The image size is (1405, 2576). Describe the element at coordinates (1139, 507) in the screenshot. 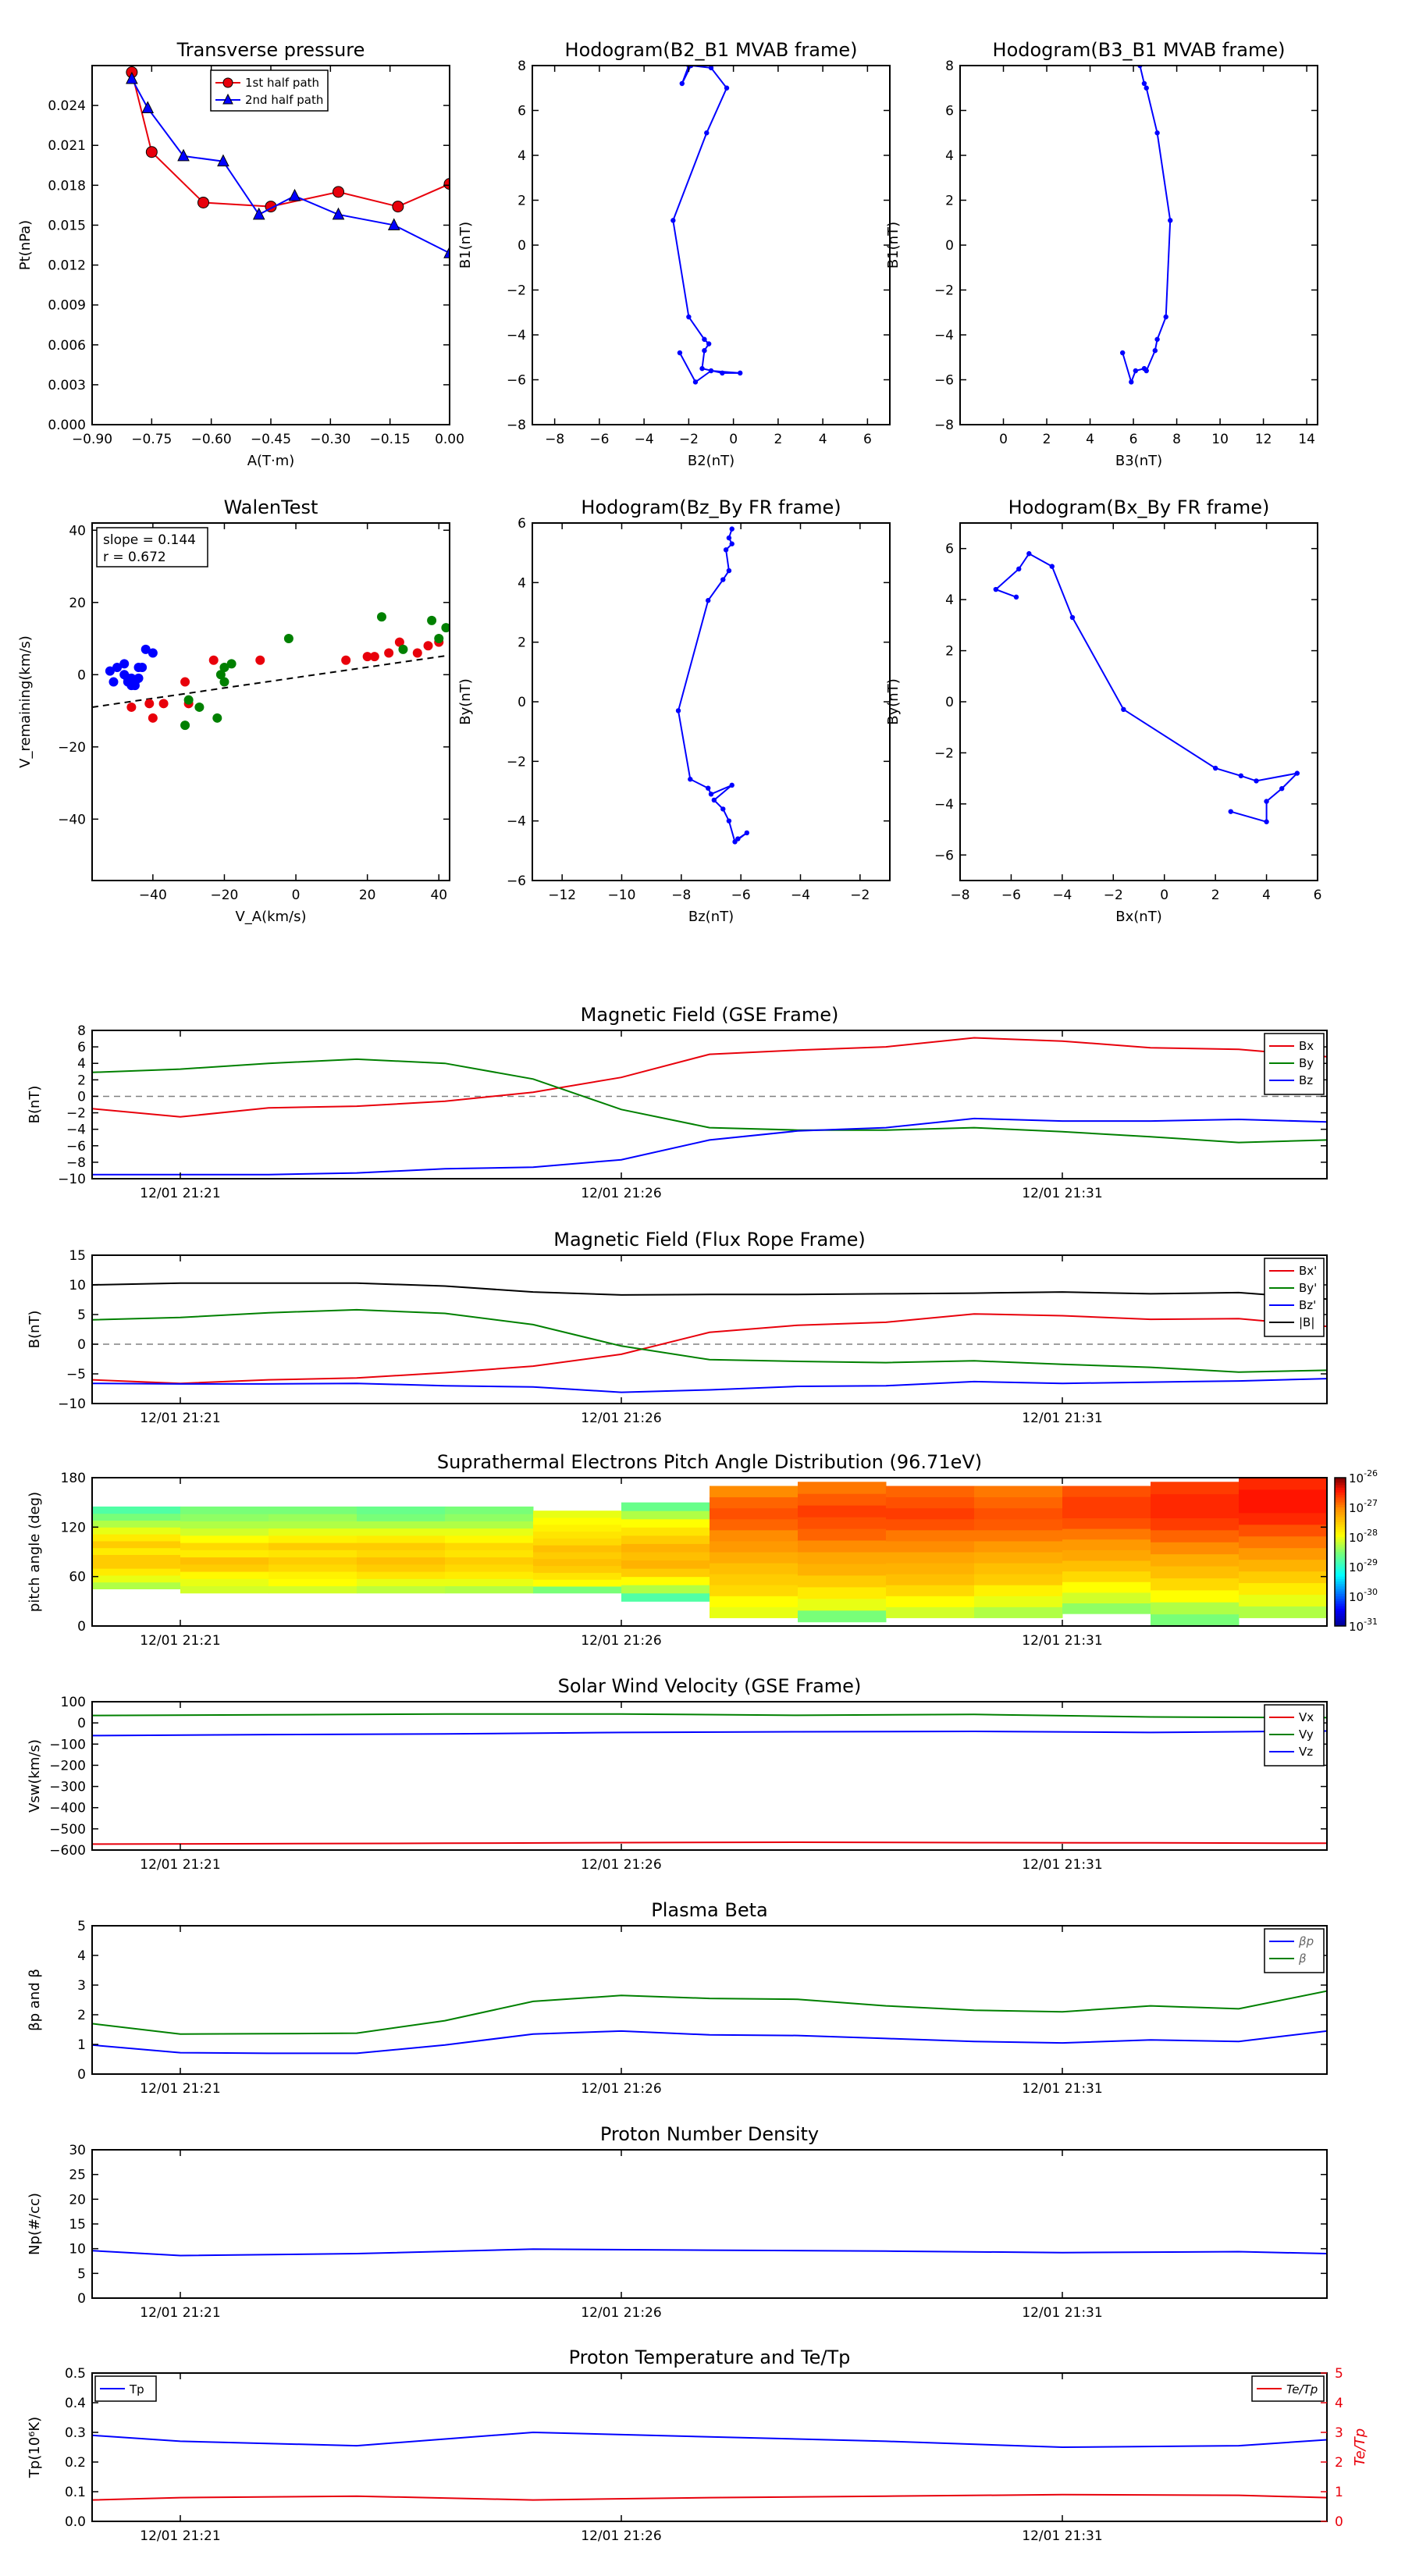

I see `chart-title: Hodogram(Bx_By FR frame)` at that location.